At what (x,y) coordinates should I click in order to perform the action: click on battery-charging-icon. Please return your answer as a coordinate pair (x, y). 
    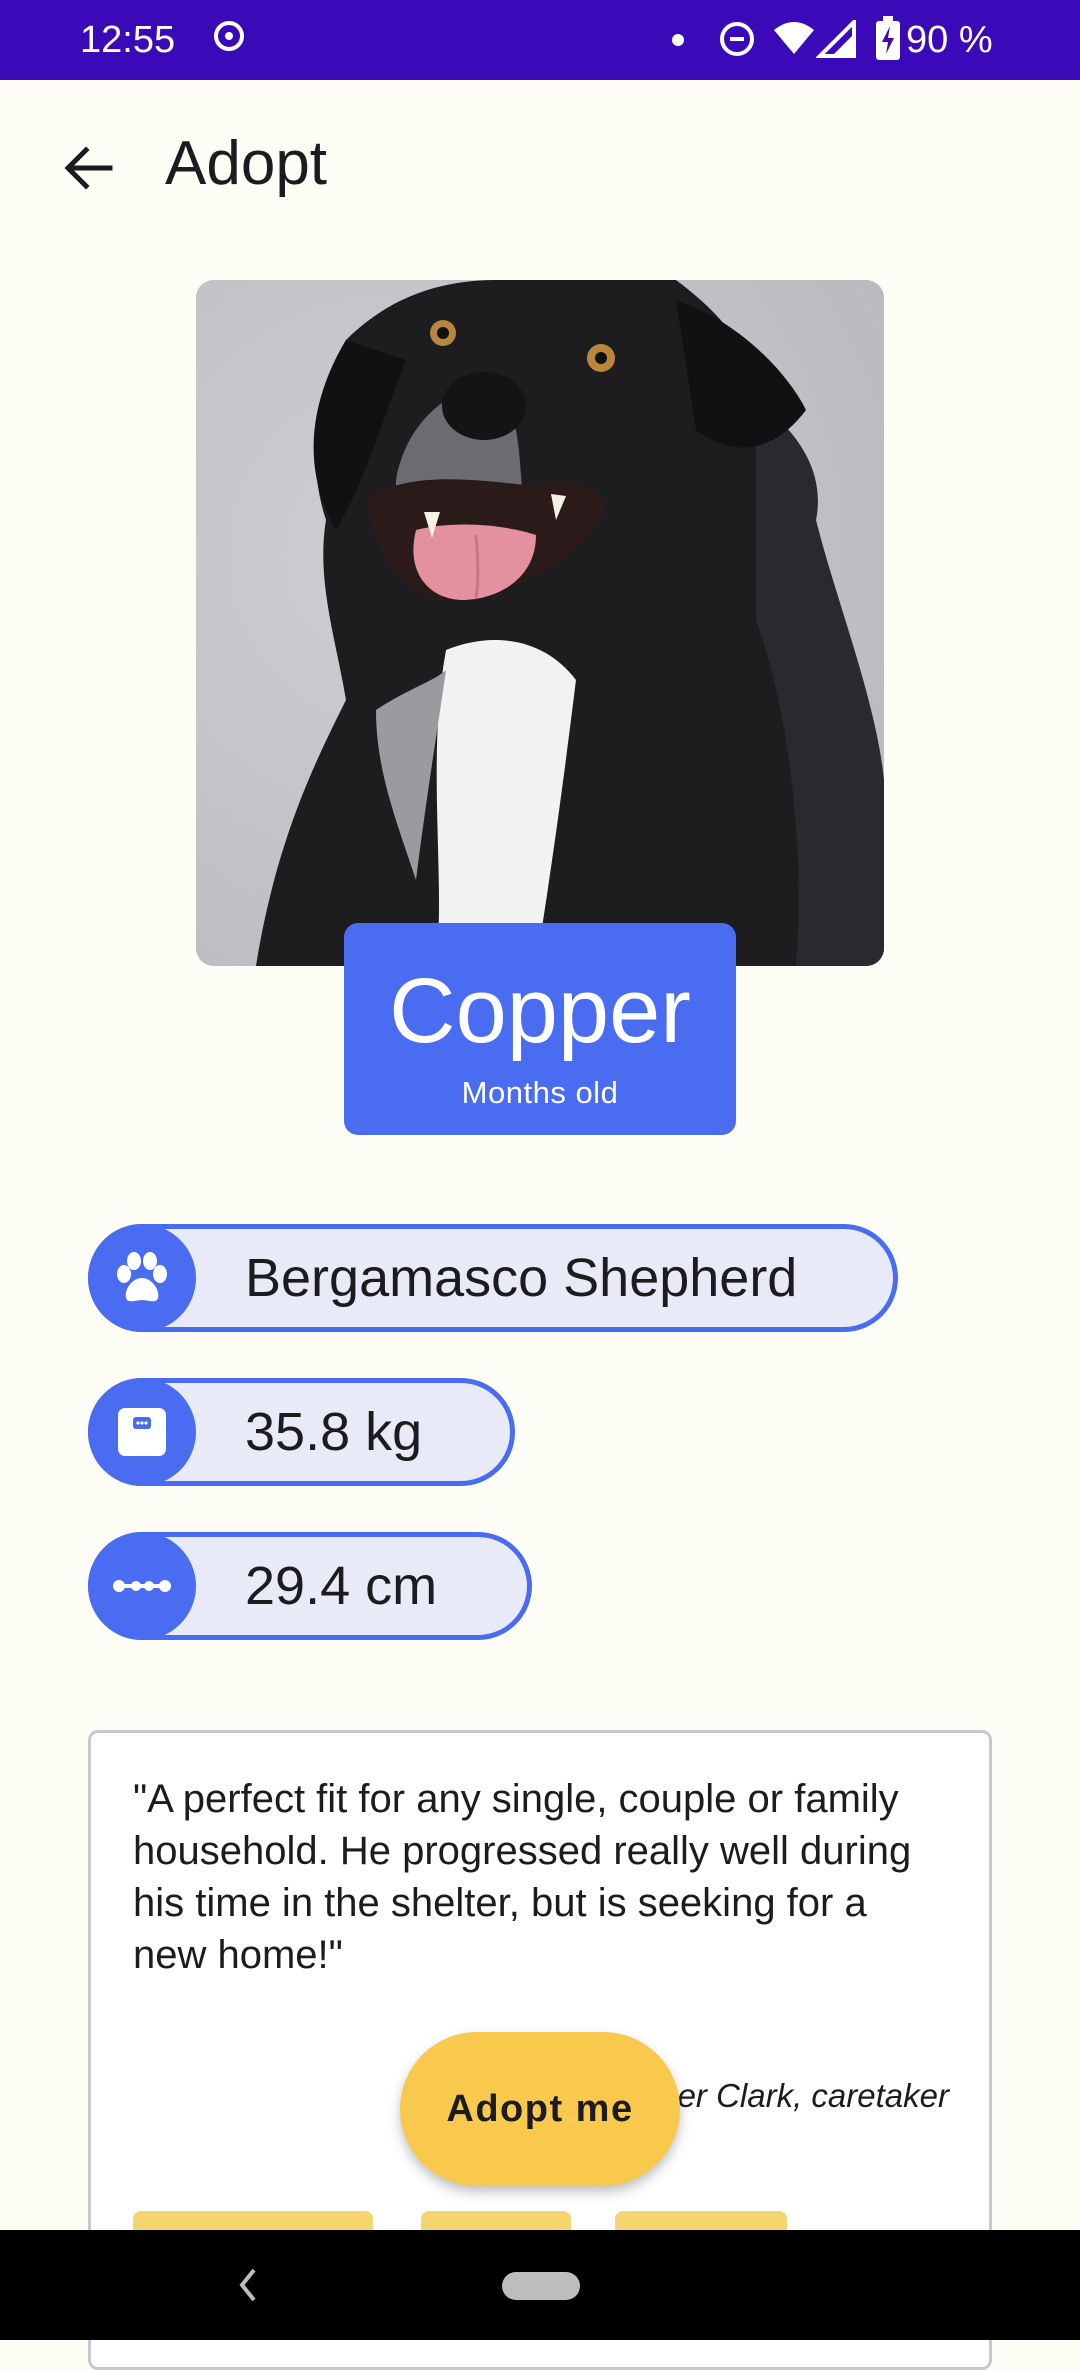
    Looking at the image, I should click on (888, 38).